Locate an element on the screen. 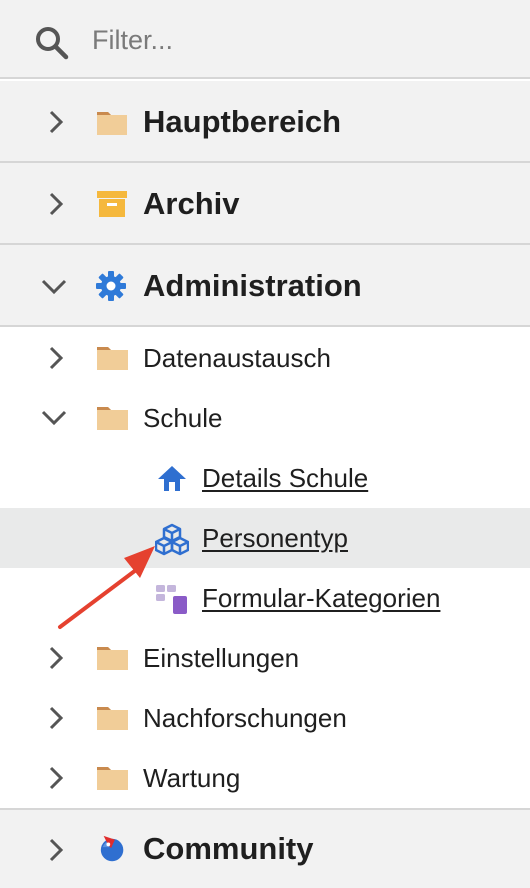  section-archiv: Archiv is located at coordinates (265, 204).